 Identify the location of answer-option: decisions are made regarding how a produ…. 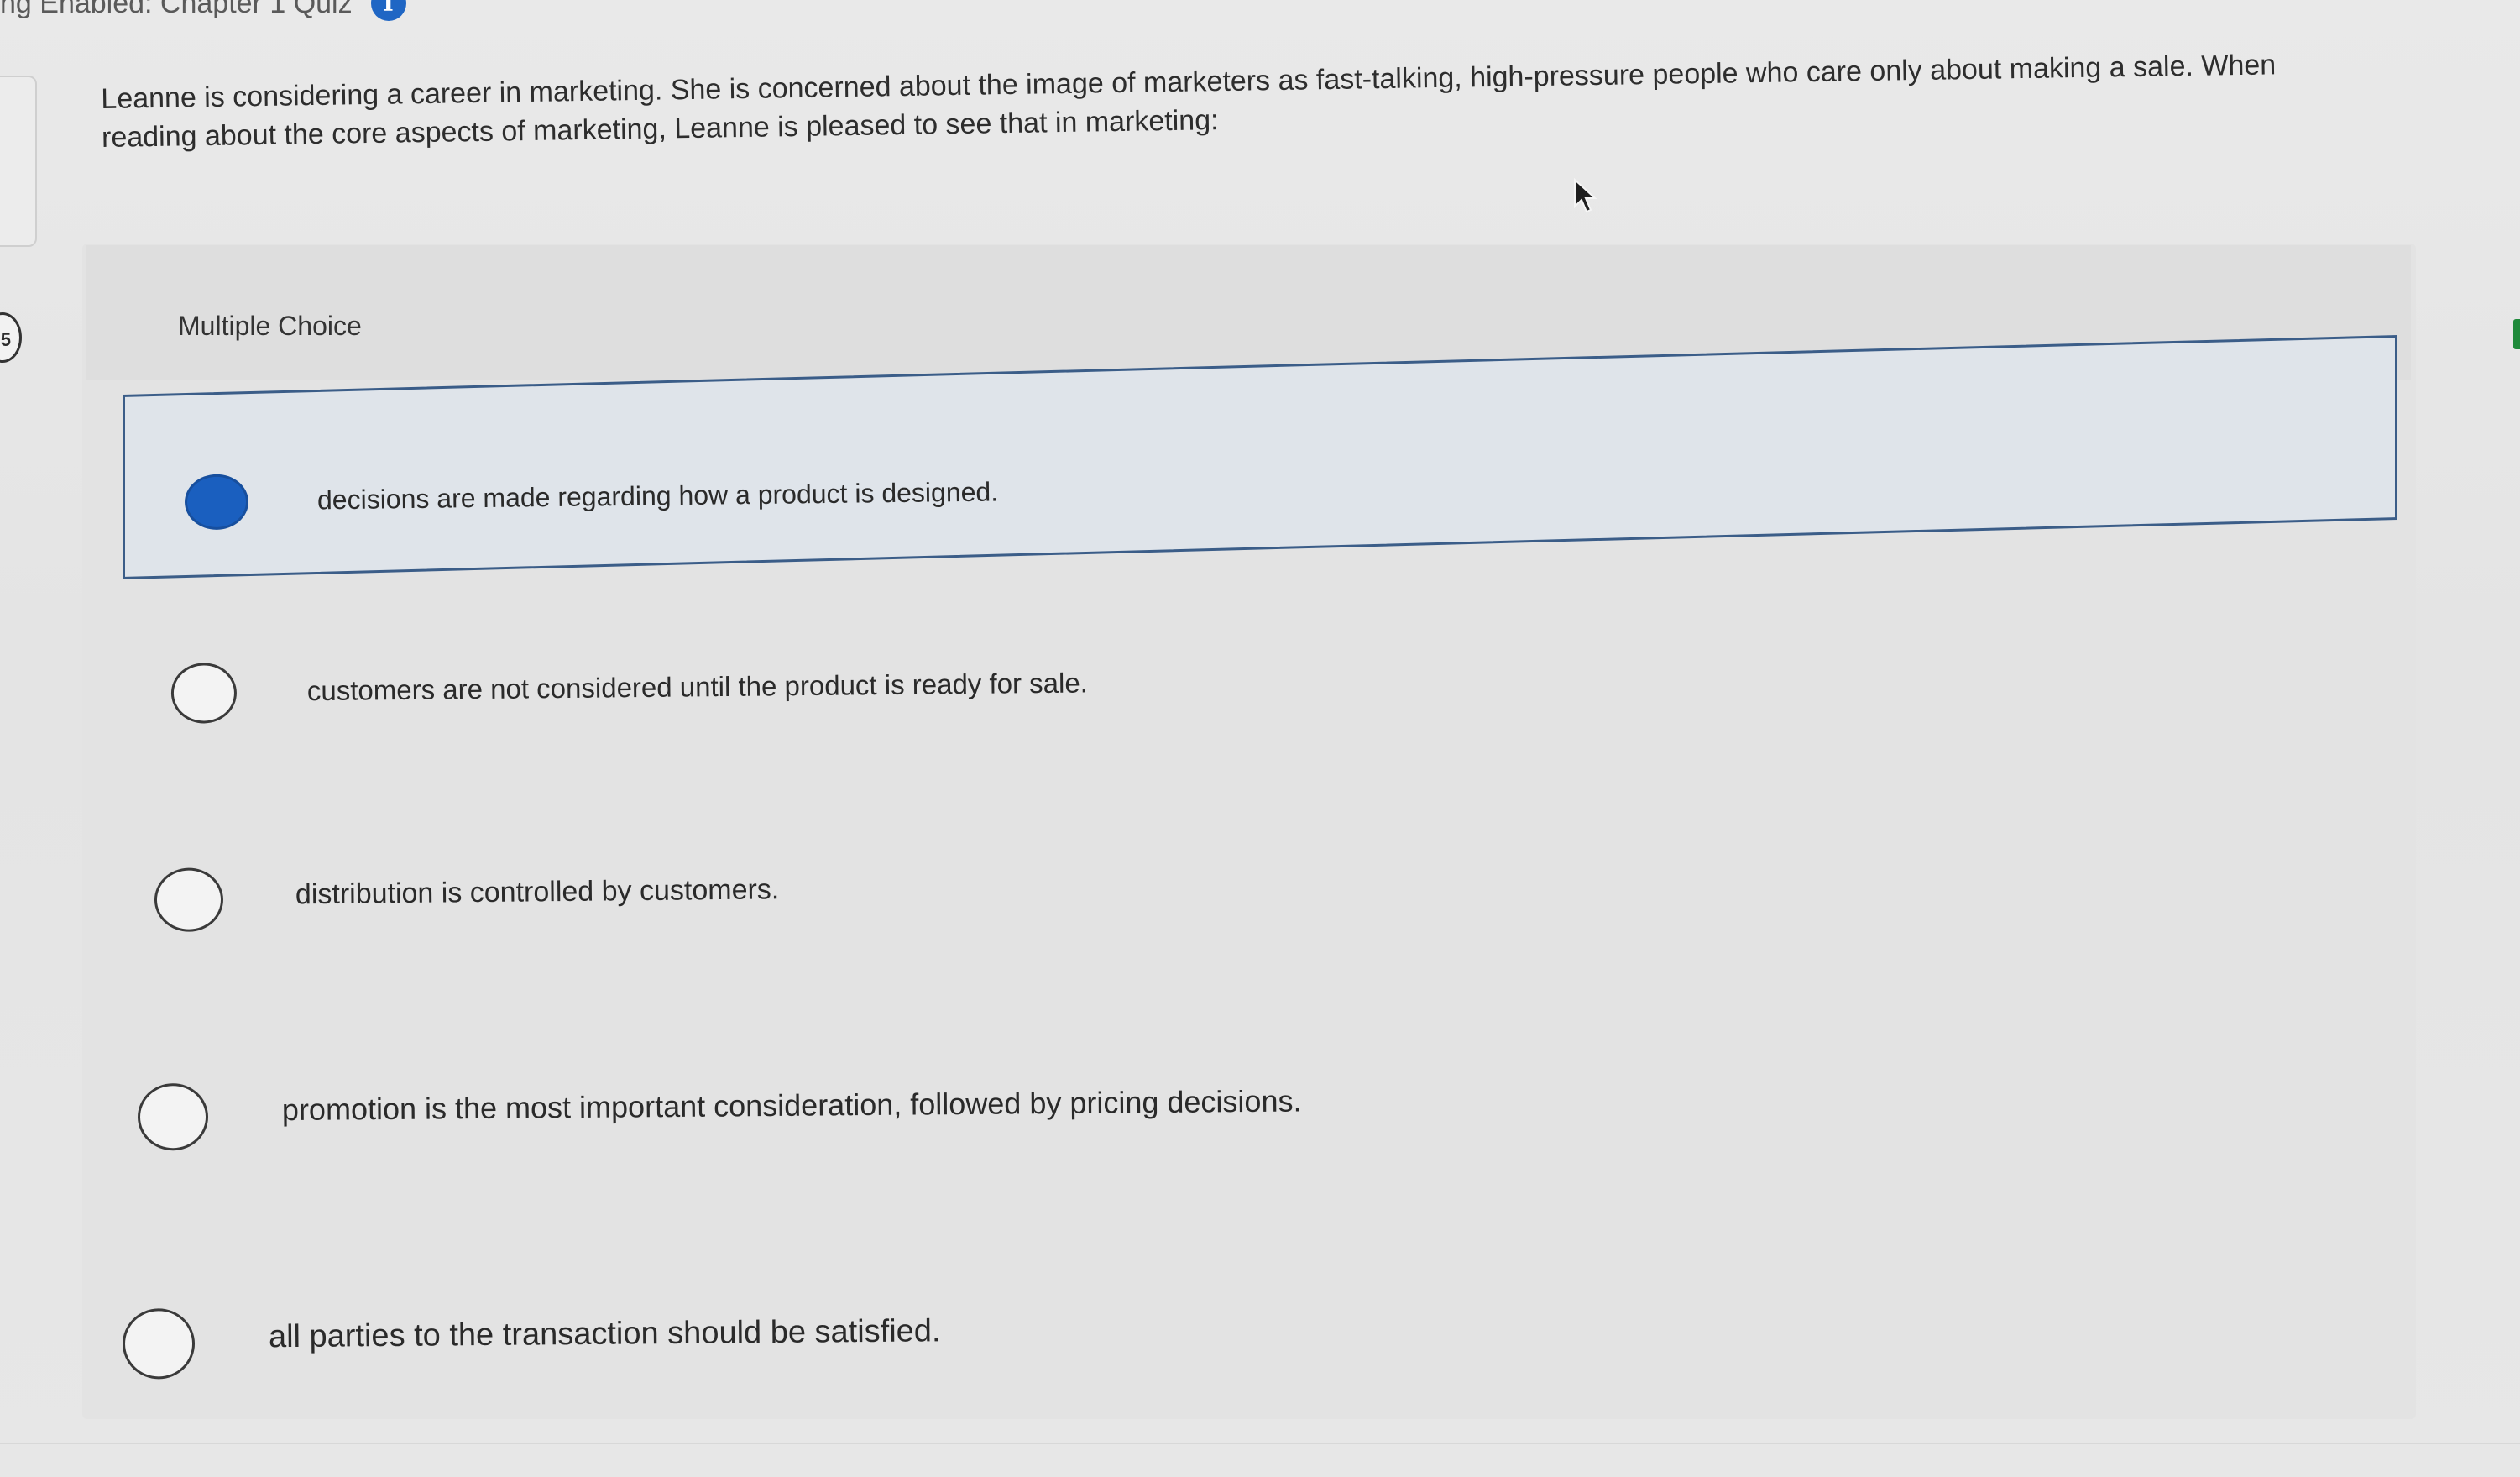
(1201, 487).